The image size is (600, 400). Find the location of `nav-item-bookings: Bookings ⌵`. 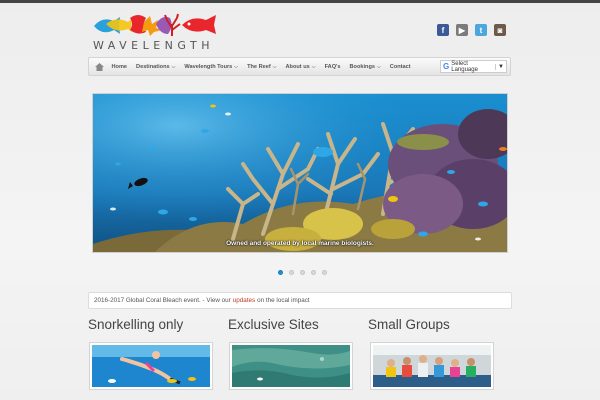

nav-item-bookings: Bookings ⌵ is located at coordinates (365, 67).